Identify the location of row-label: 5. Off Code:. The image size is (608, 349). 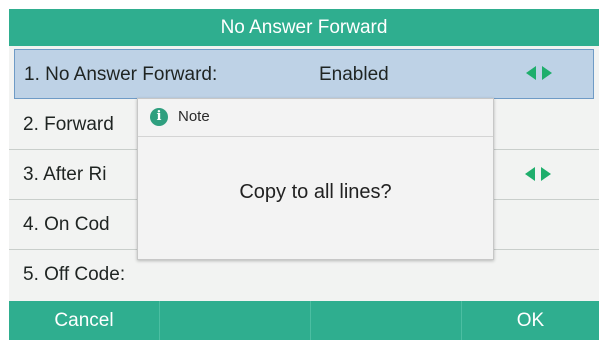
(74, 274).